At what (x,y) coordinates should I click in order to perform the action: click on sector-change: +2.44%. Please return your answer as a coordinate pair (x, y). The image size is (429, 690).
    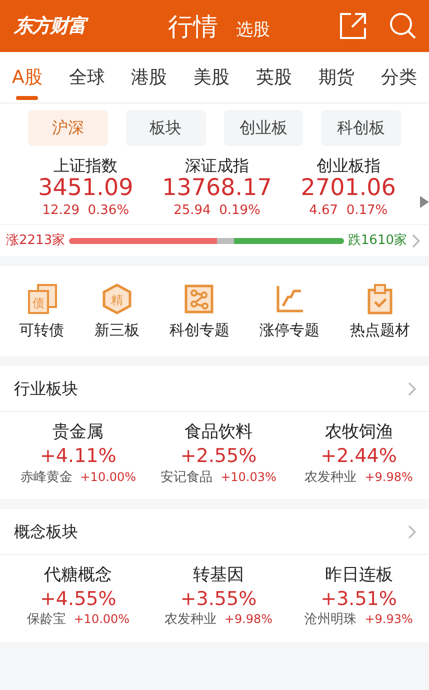
    Looking at the image, I should click on (358, 456).